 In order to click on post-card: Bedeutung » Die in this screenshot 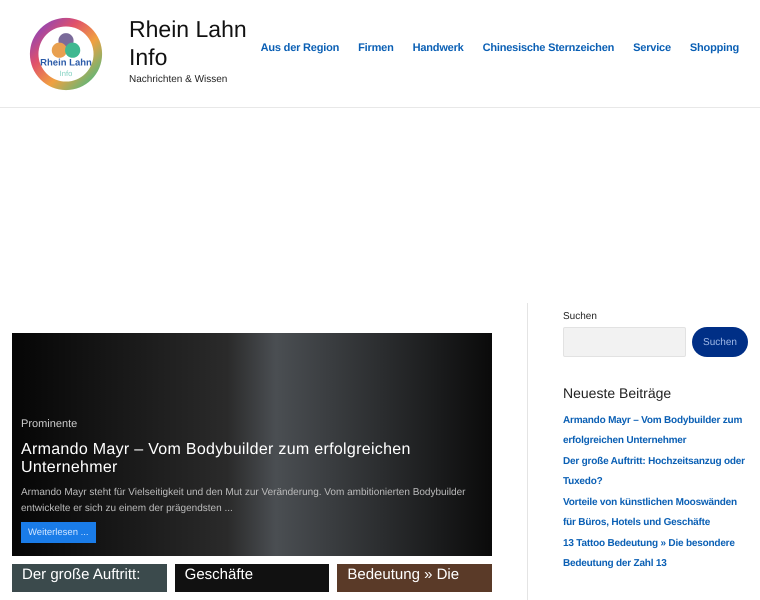, I will do `click(414, 578)`.